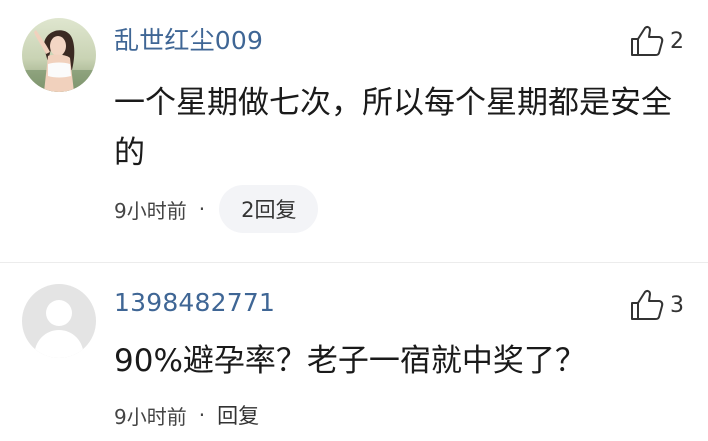 The height and width of the screenshot is (441, 708). Describe the element at coordinates (677, 41) in the screenshot. I see `like-count: 2` at that location.